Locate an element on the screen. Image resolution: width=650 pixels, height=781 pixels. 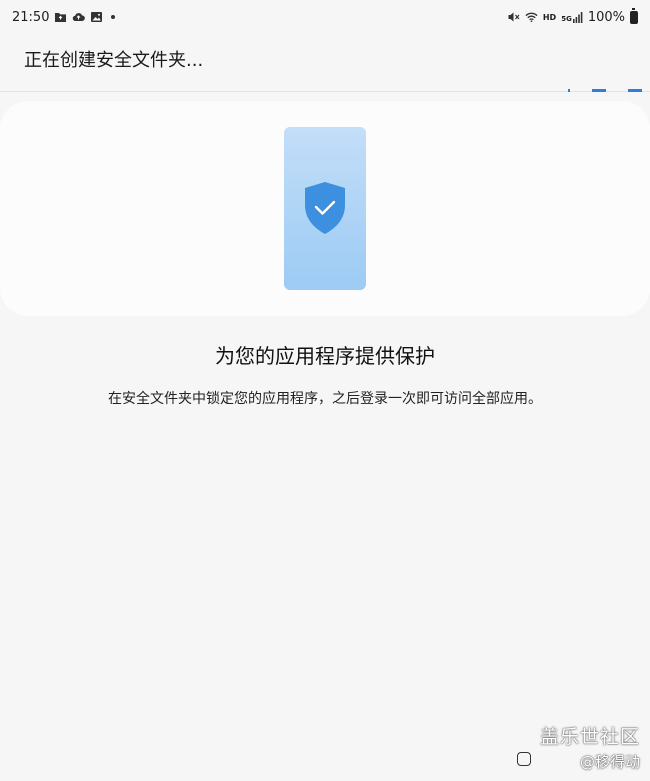
folder-icon is located at coordinates (61, 17).